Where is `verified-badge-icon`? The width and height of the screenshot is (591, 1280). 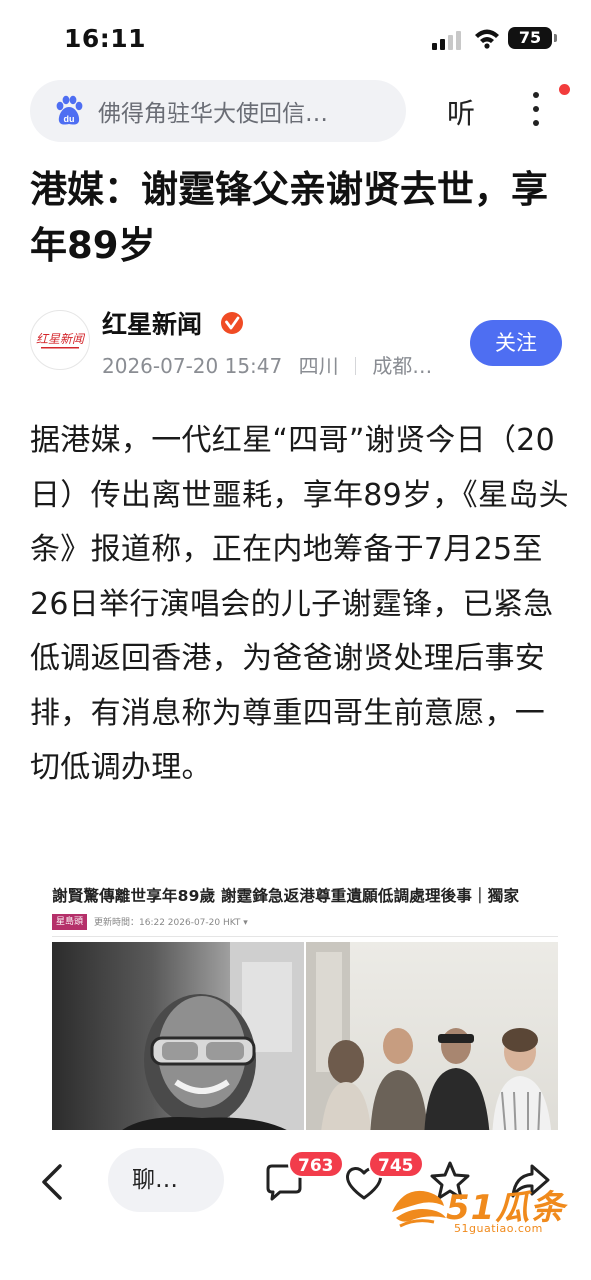 verified-badge-icon is located at coordinates (232, 323).